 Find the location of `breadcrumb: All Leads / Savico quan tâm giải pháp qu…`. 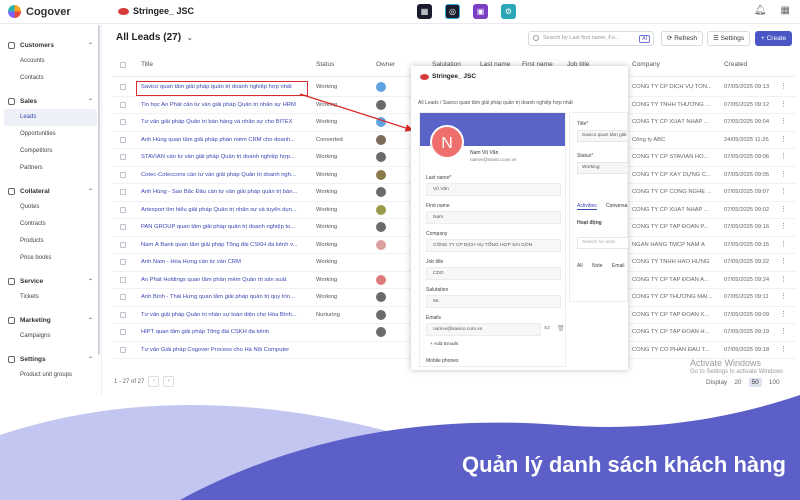

breadcrumb: All Leads / Savico quan tâm giải pháp qu… is located at coordinates (495, 103).